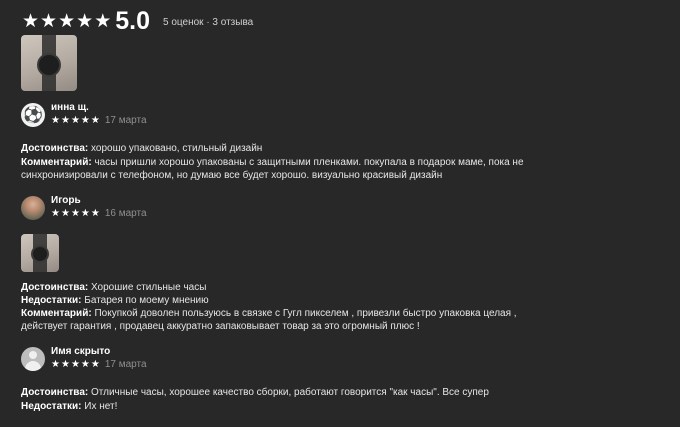 This screenshot has height=427, width=680. What do you see at coordinates (146, 300) in the screenshot?
I see `cons-text: Батарея по моему мнению` at bounding box center [146, 300].